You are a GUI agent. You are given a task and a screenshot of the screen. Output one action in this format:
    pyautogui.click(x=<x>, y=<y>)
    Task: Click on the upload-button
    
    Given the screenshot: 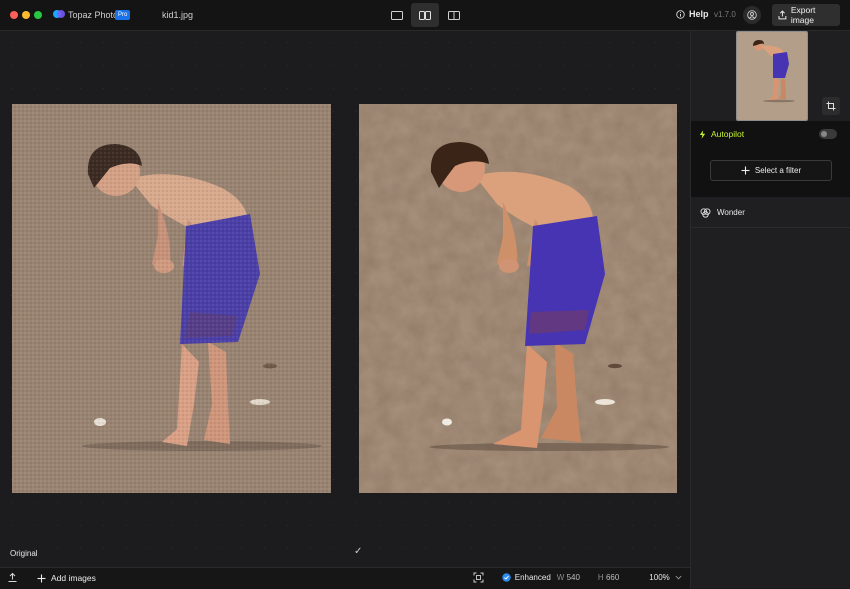 What is the action you would take?
    pyautogui.click(x=12, y=578)
    